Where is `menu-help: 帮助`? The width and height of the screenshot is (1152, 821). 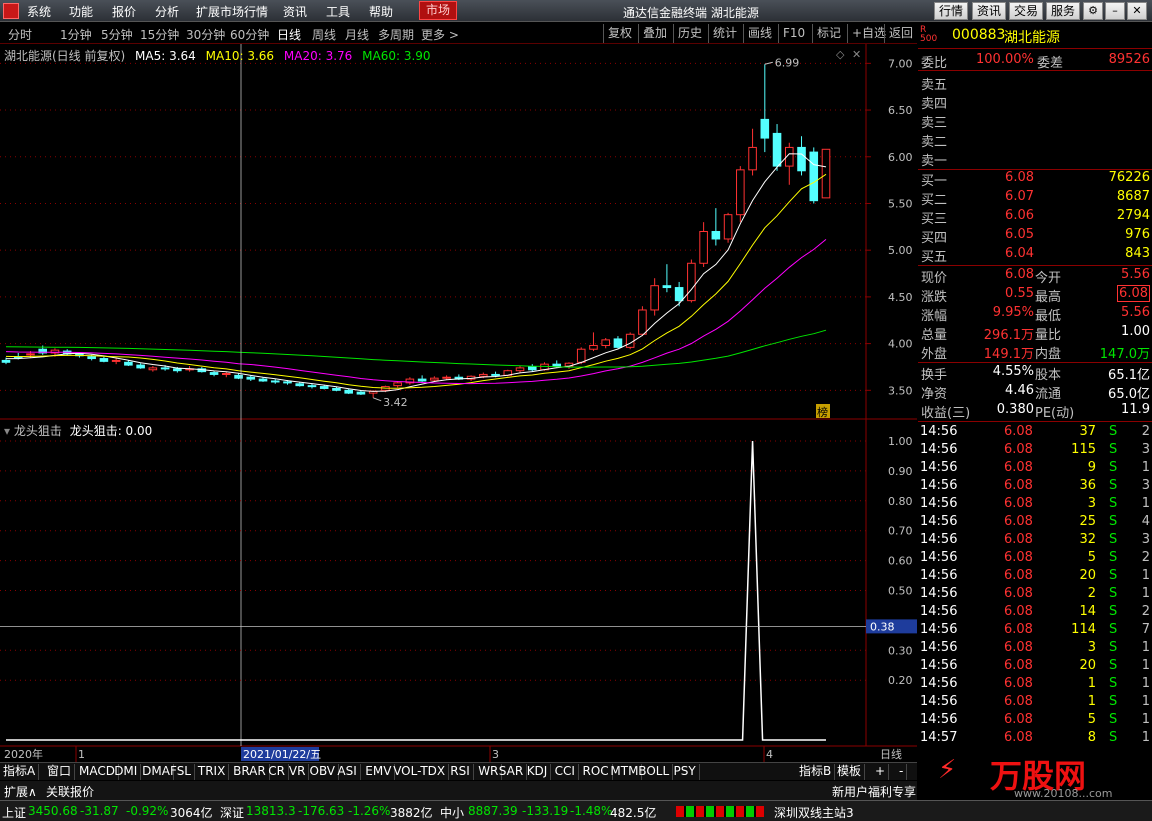 menu-help: 帮助 is located at coordinates (381, 11).